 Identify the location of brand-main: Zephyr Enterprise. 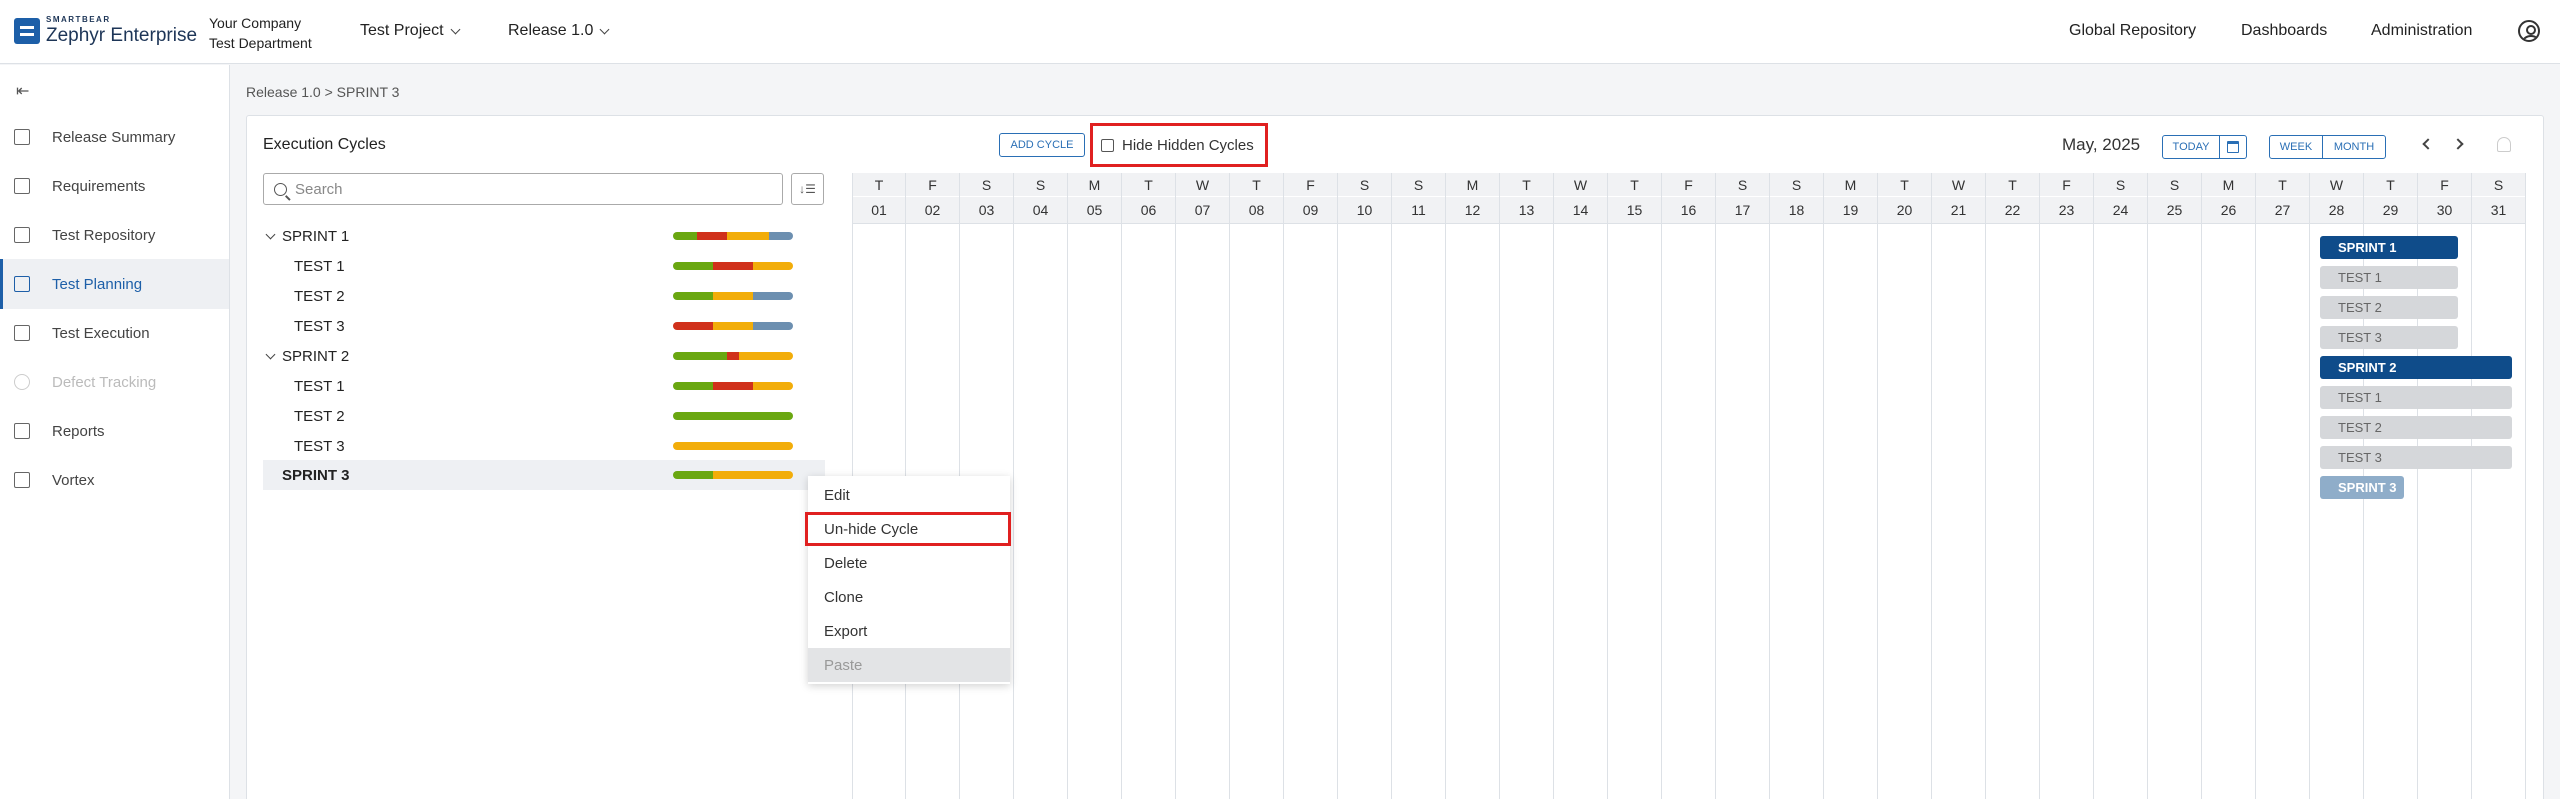
(122, 35).